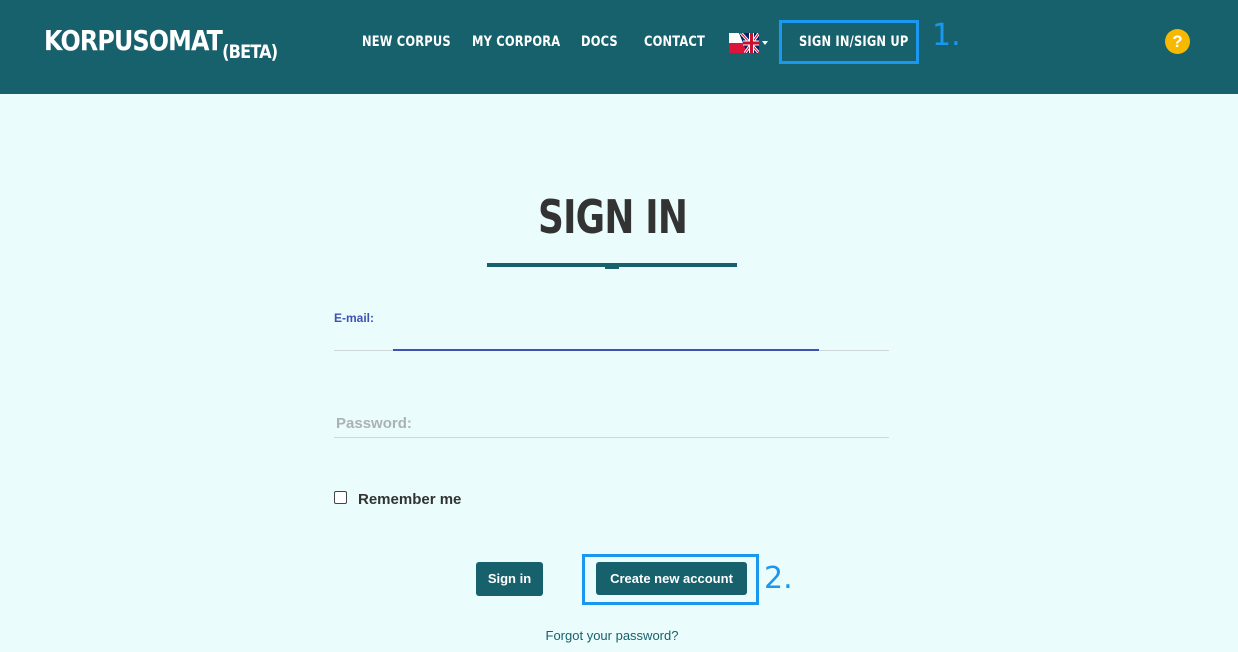 This screenshot has height=652, width=1238. What do you see at coordinates (409, 499) in the screenshot?
I see `remember-me-label: Remember me` at bounding box center [409, 499].